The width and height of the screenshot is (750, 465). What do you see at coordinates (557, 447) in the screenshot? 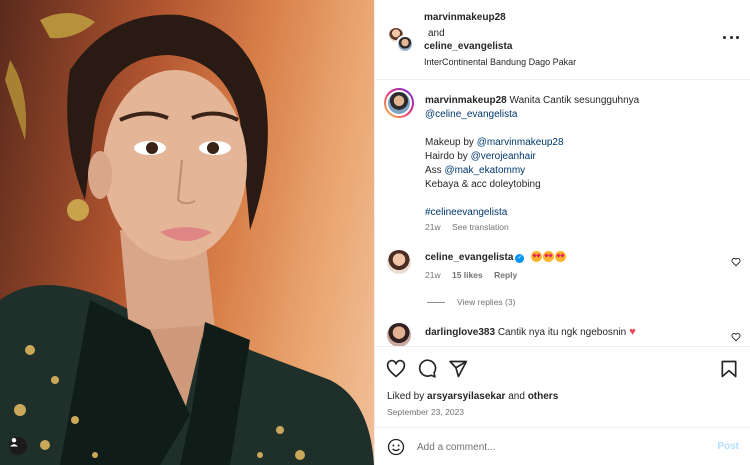
I see `comment-input` at bounding box center [557, 447].